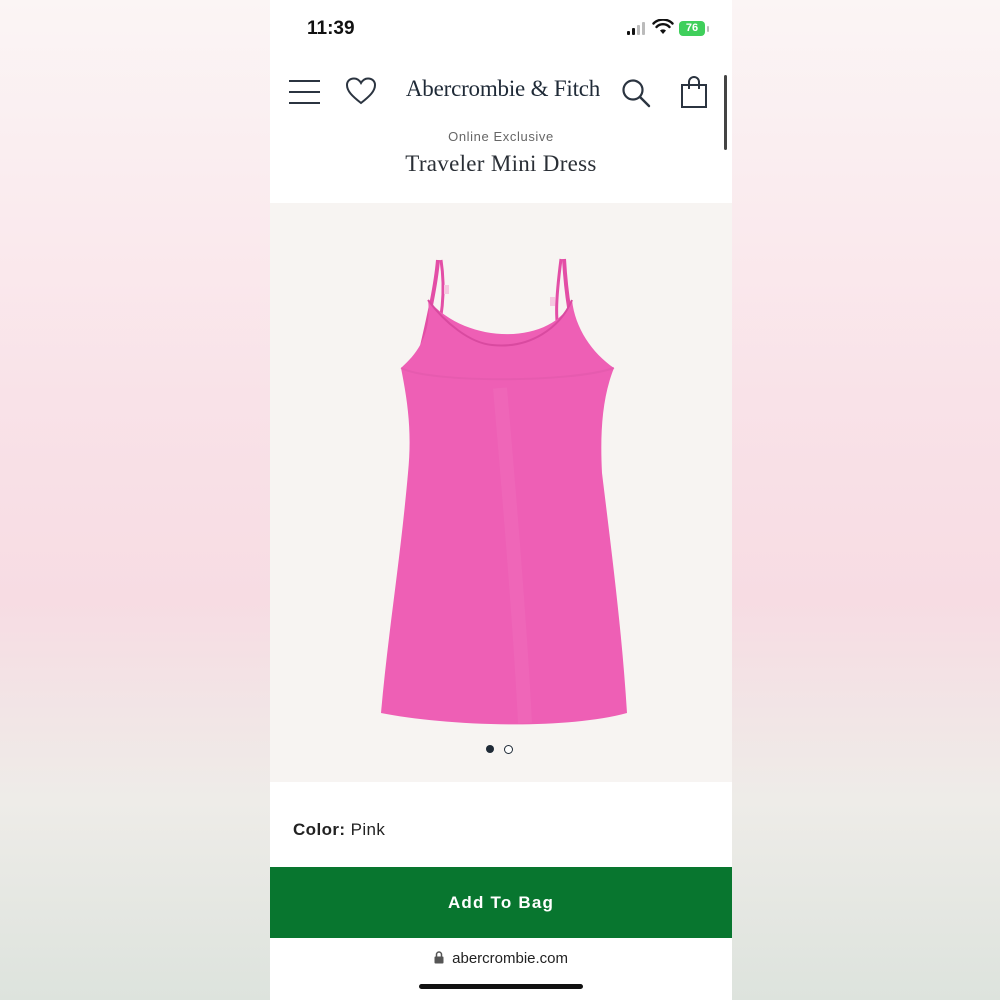 Image resolution: width=1000 pixels, height=1000 pixels. I want to click on browser-url-bar: abercrombie.com, so click(501, 958).